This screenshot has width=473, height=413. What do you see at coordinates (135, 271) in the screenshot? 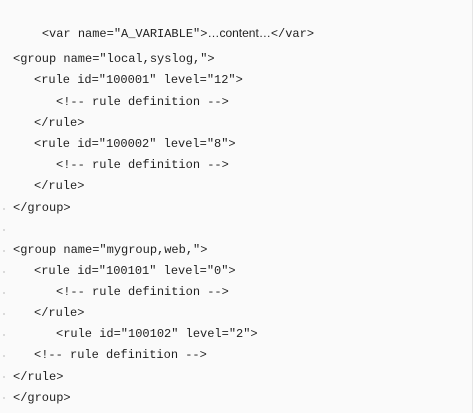
I see `code-line: <rule id="100101" level="0">` at bounding box center [135, 271].